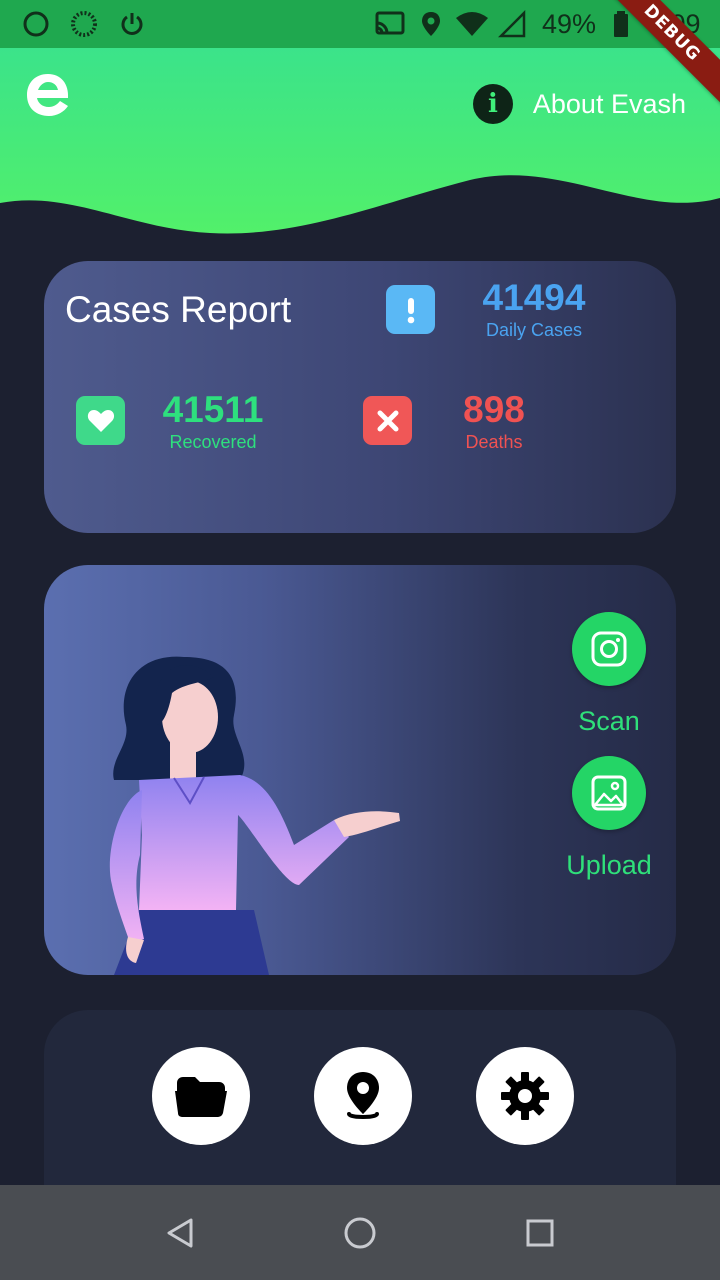 This screenshot has width=720, height=1280. I want to click on close-icon, so click(387, 420).